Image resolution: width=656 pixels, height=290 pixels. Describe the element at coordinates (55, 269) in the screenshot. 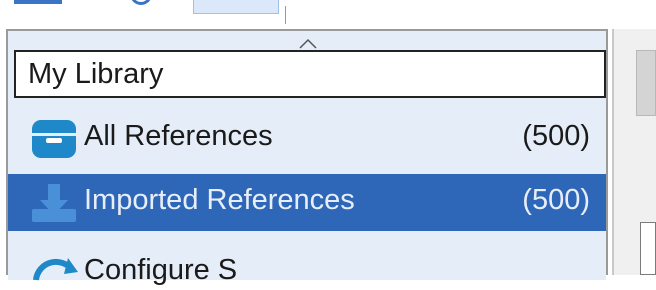

I see `sync-icon` at that location.